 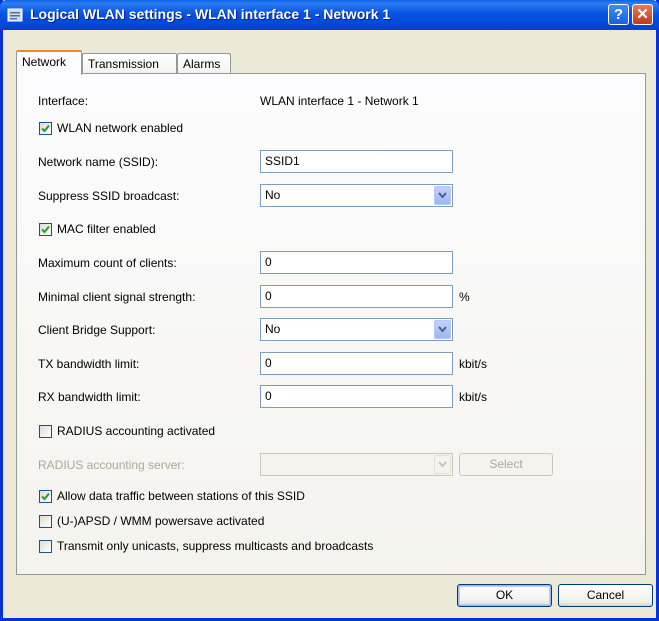 I want to click on tab-label: Transmission, so click(x=123, y=64).